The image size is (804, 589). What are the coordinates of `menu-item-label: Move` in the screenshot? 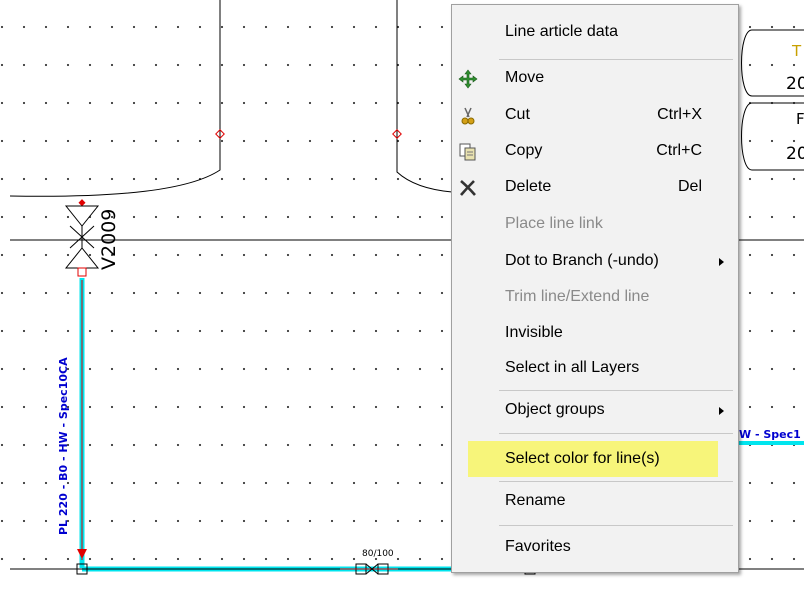 It's located at (525, 77).